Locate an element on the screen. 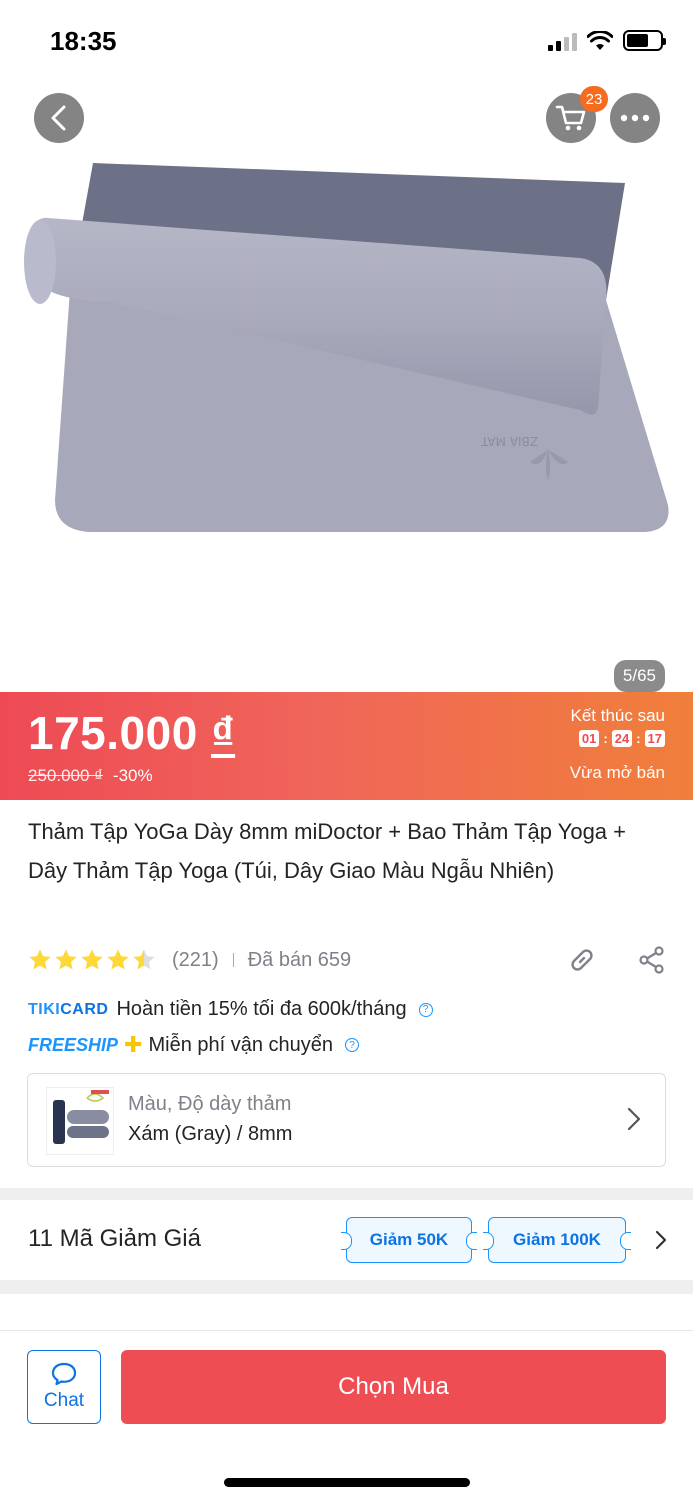 This screenshot has width=693, height=1500. copy-link-button is located at coordinates (582, 960).